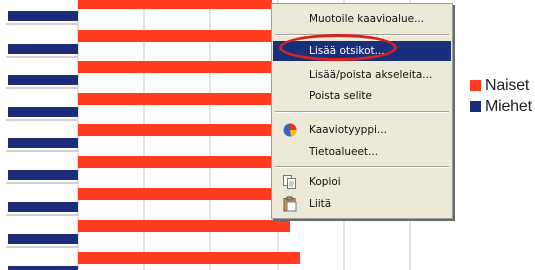 The image size is (535, 270). I want to click on menu-item-label: Poista selite, so click(340, 96).